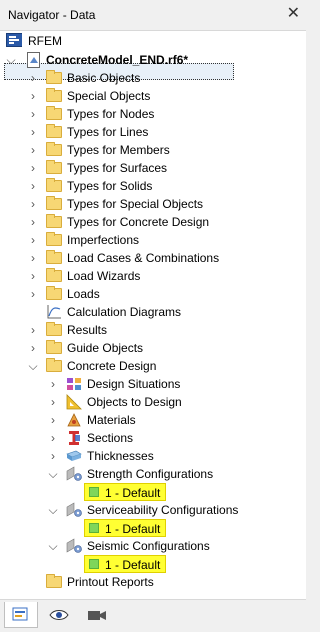  Describe the element at coordinates (150, 78) in the screenshot. I see `tree-item: › Basic Objects` at that location.